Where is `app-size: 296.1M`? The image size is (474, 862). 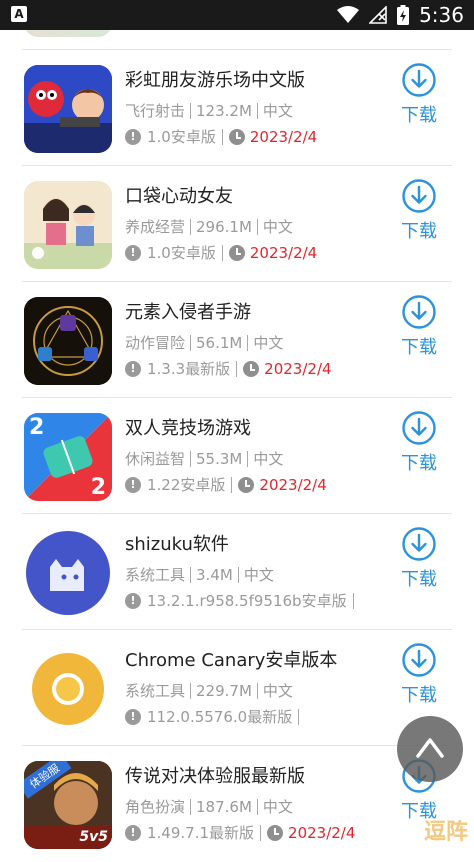
app-size: 296.1M is located at coordinates (224, 226).